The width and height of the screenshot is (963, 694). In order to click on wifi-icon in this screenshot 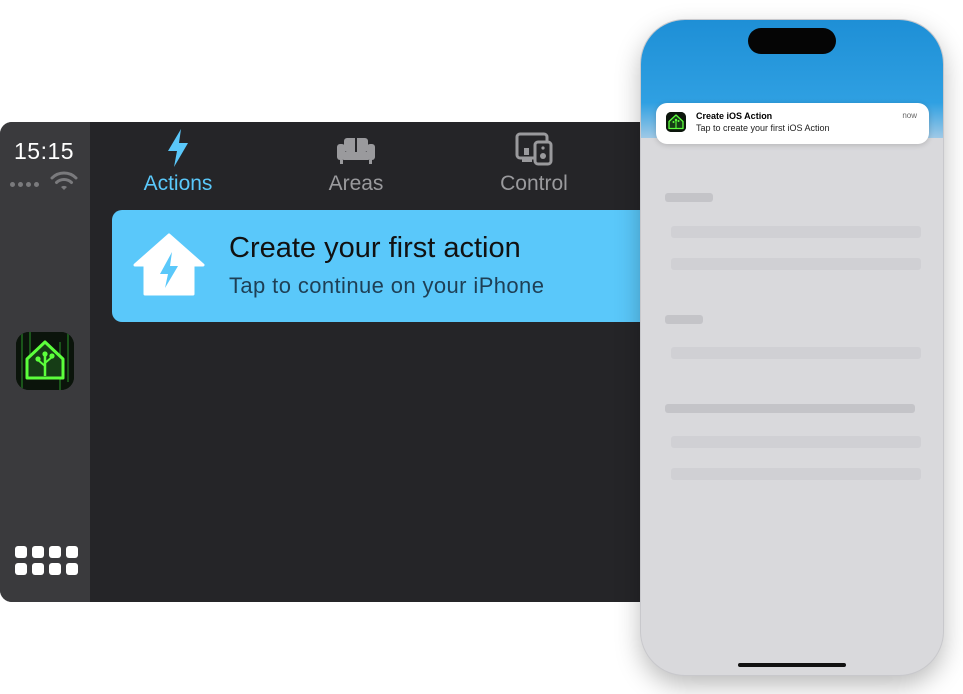, I will do `click(64, 180)`.